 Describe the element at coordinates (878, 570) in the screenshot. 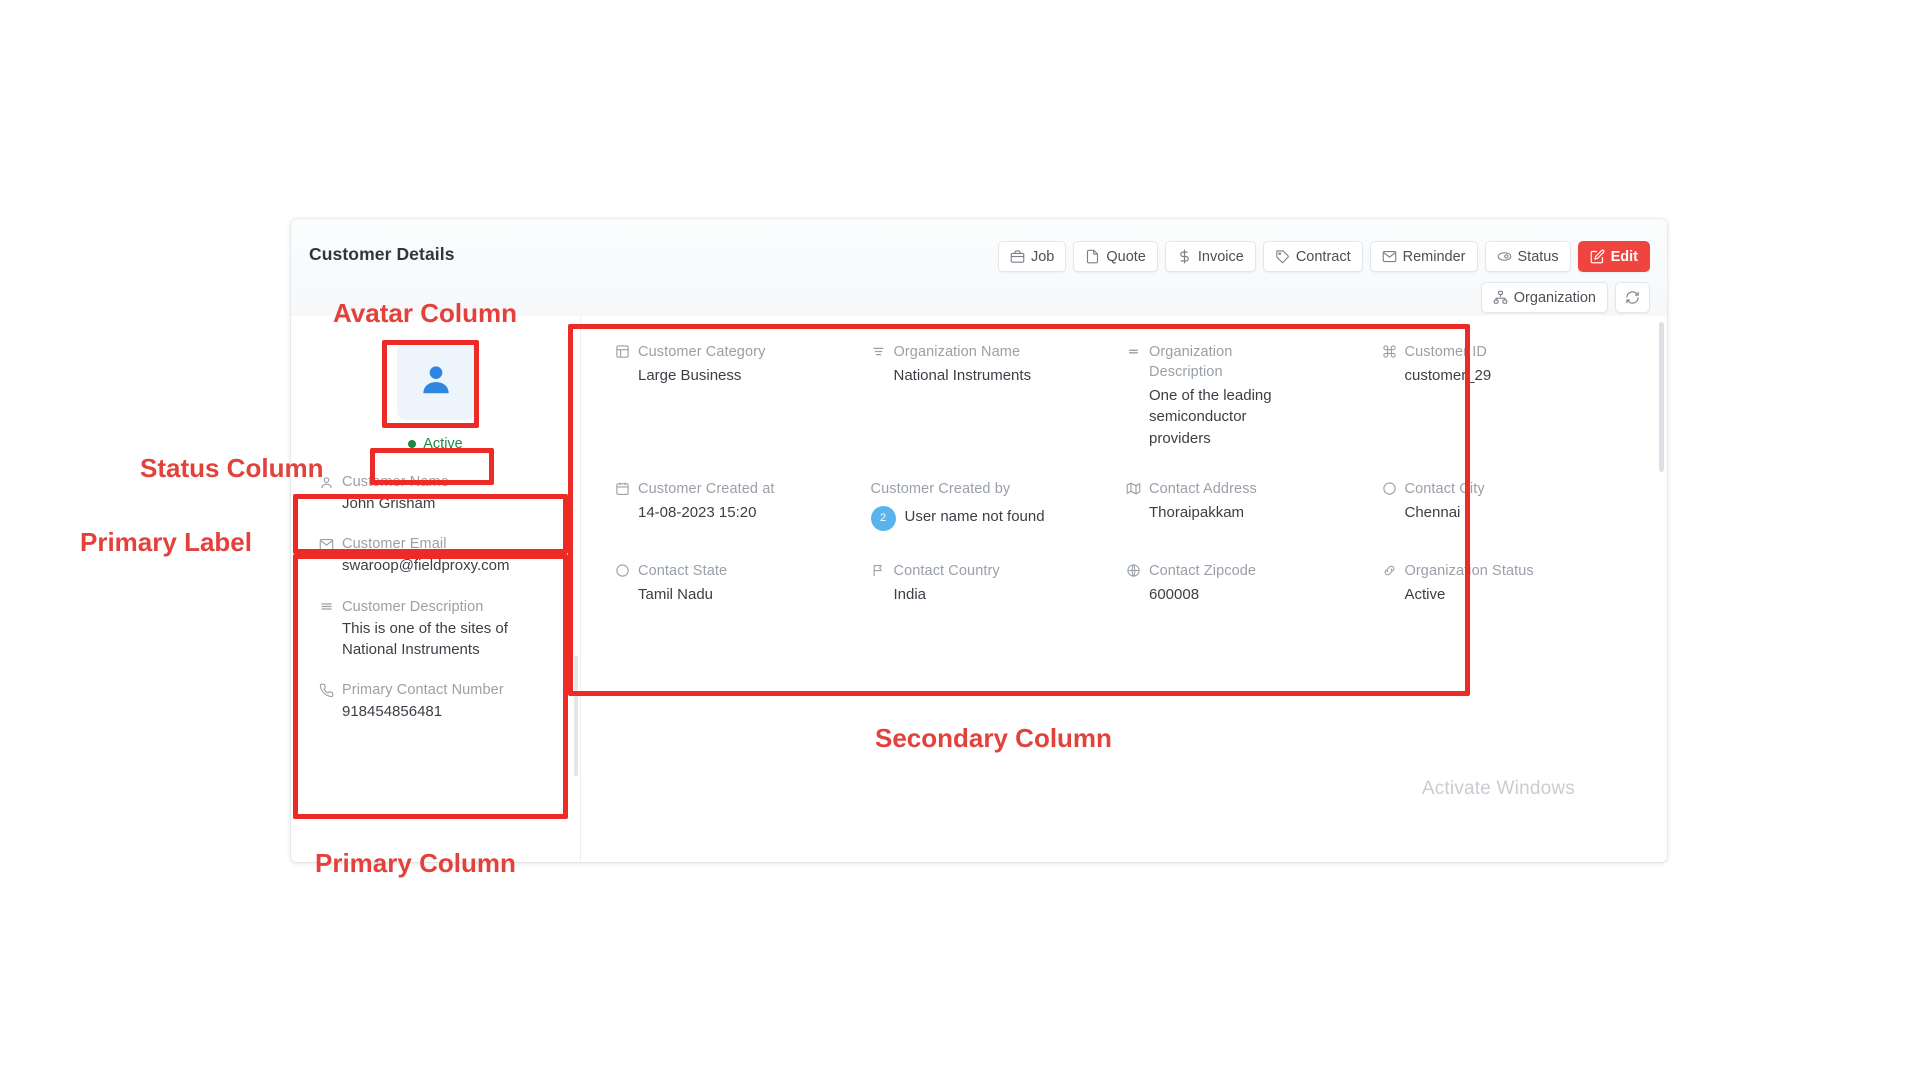

I see `flag-icon` at that location.